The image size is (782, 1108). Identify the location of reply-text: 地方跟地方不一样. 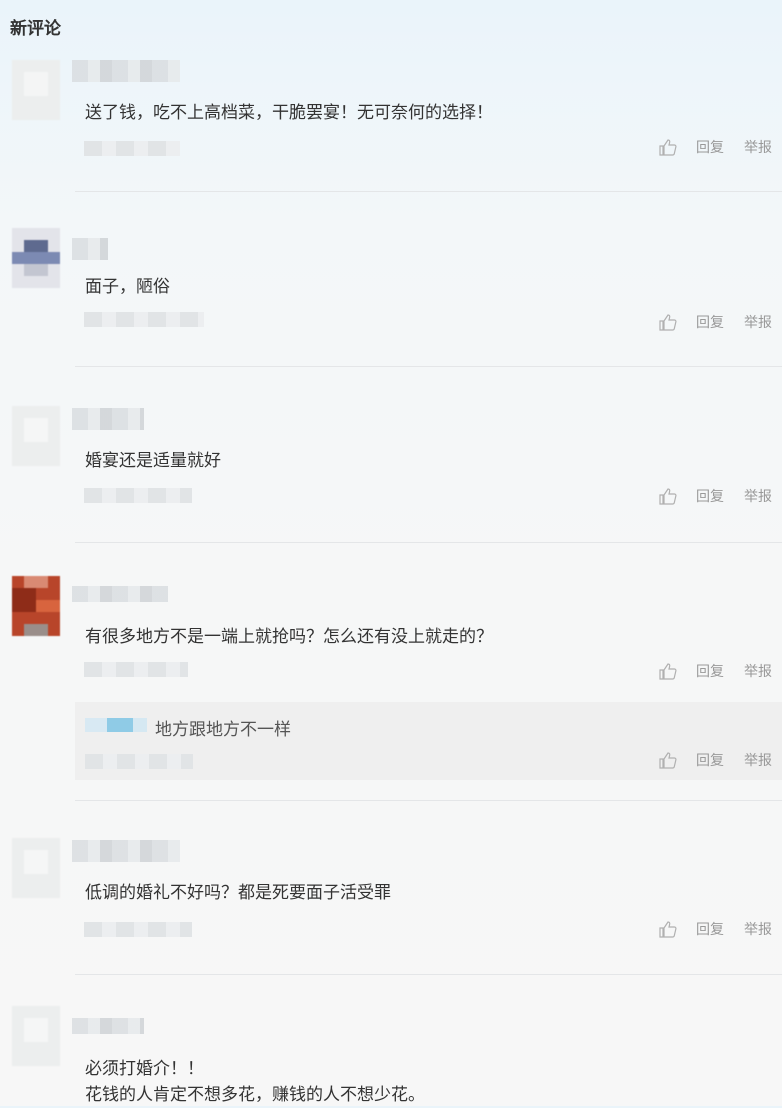
(223, 729).